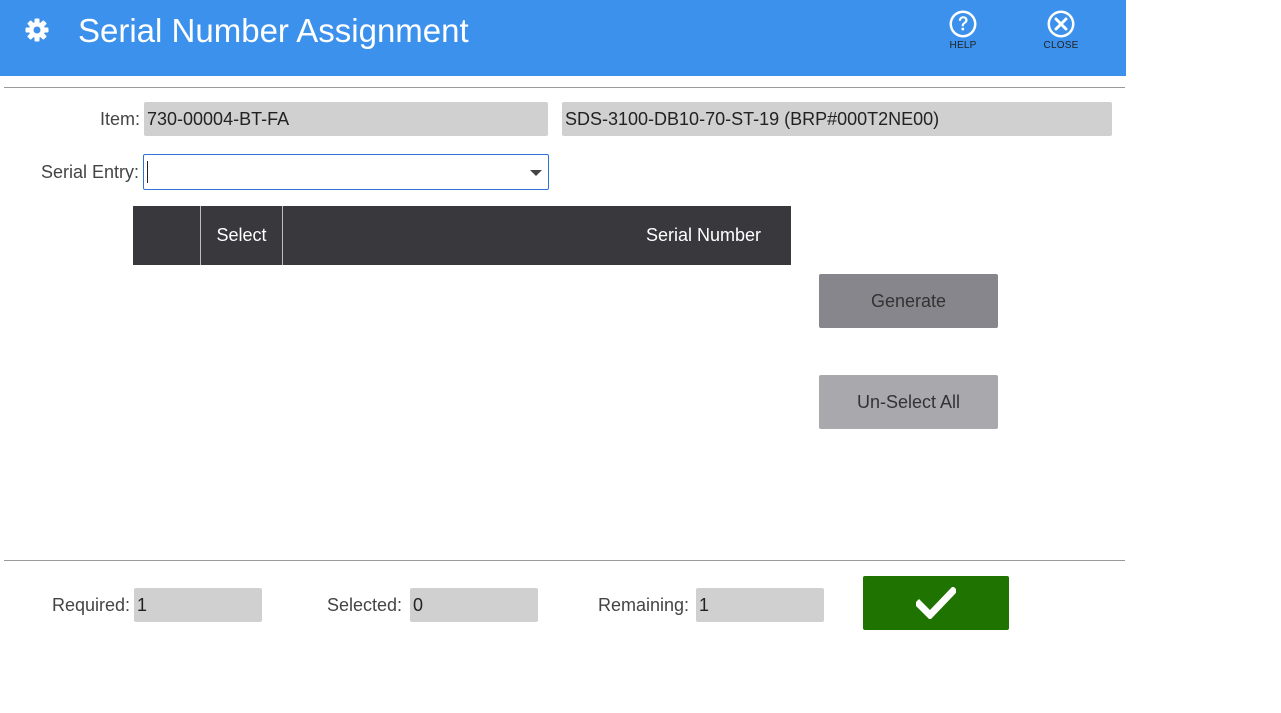  Describe the element at coordinates (147, 172) in the screenshot. I see `text-cursor` at that location.